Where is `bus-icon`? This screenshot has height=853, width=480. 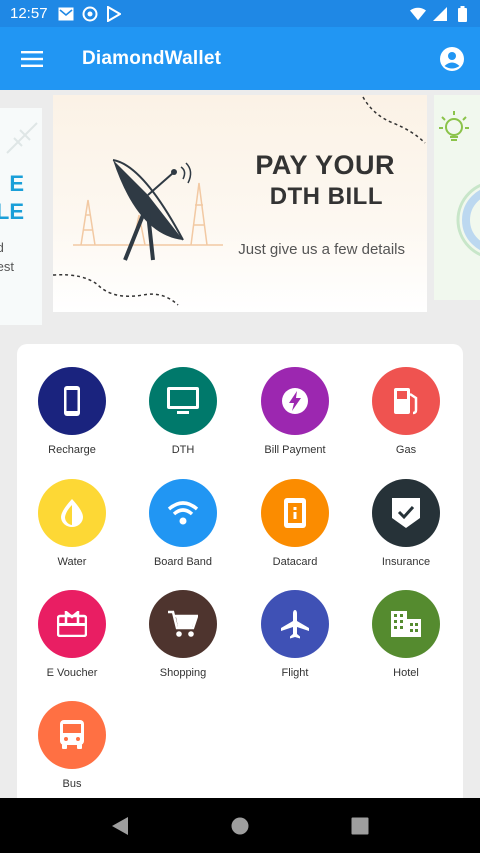
bus-icon is located at coordinates (72, 735).